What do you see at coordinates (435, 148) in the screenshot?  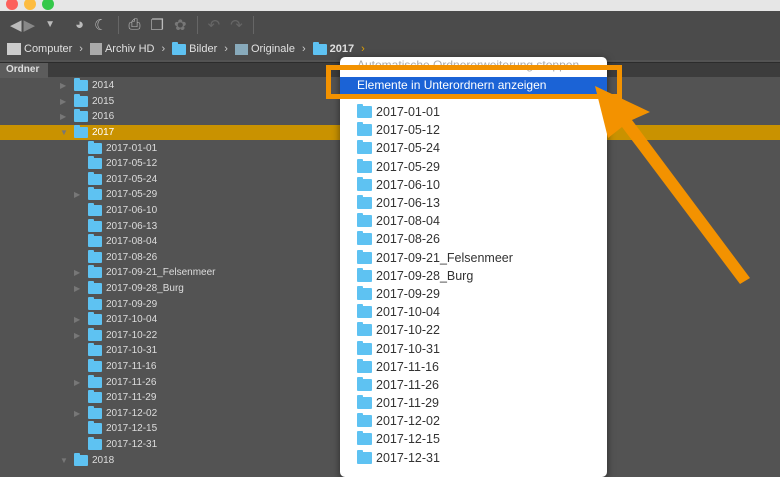 I see `menu-folder-item: 2017-05-24` at bounding box center [435, 148].